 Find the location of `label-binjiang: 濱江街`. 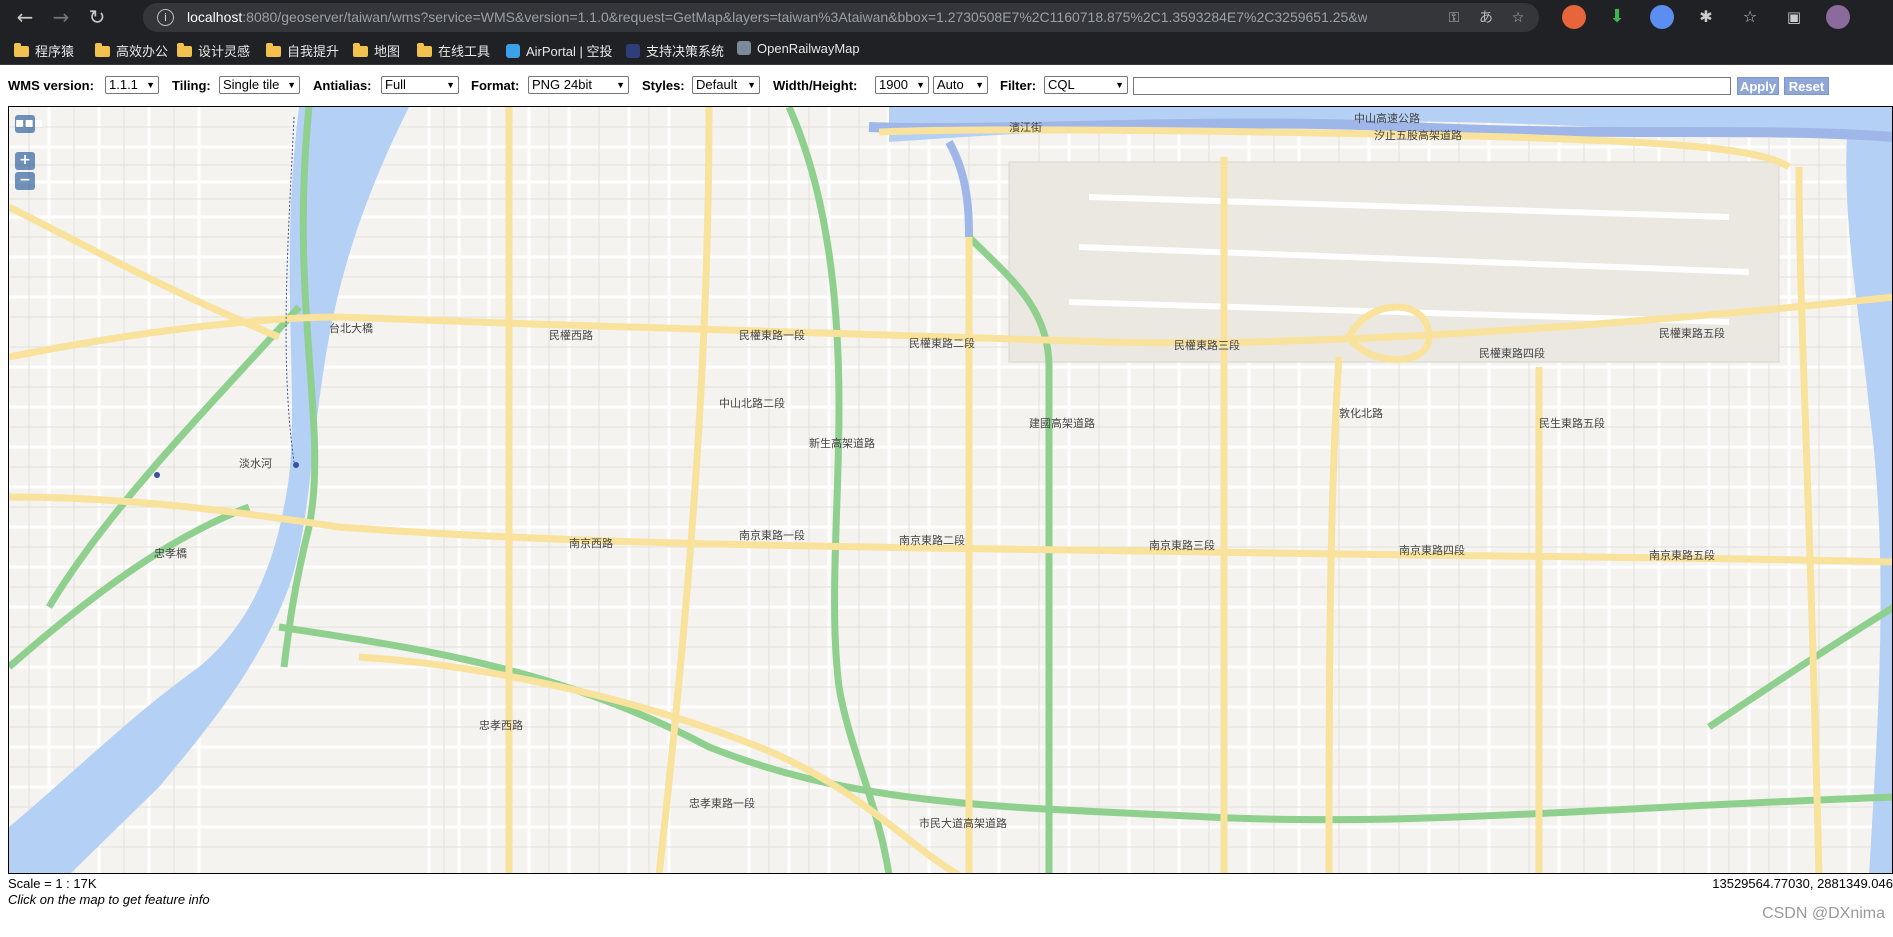

label-binjiang: 濱江街 is located at coordinates (1025, 127).